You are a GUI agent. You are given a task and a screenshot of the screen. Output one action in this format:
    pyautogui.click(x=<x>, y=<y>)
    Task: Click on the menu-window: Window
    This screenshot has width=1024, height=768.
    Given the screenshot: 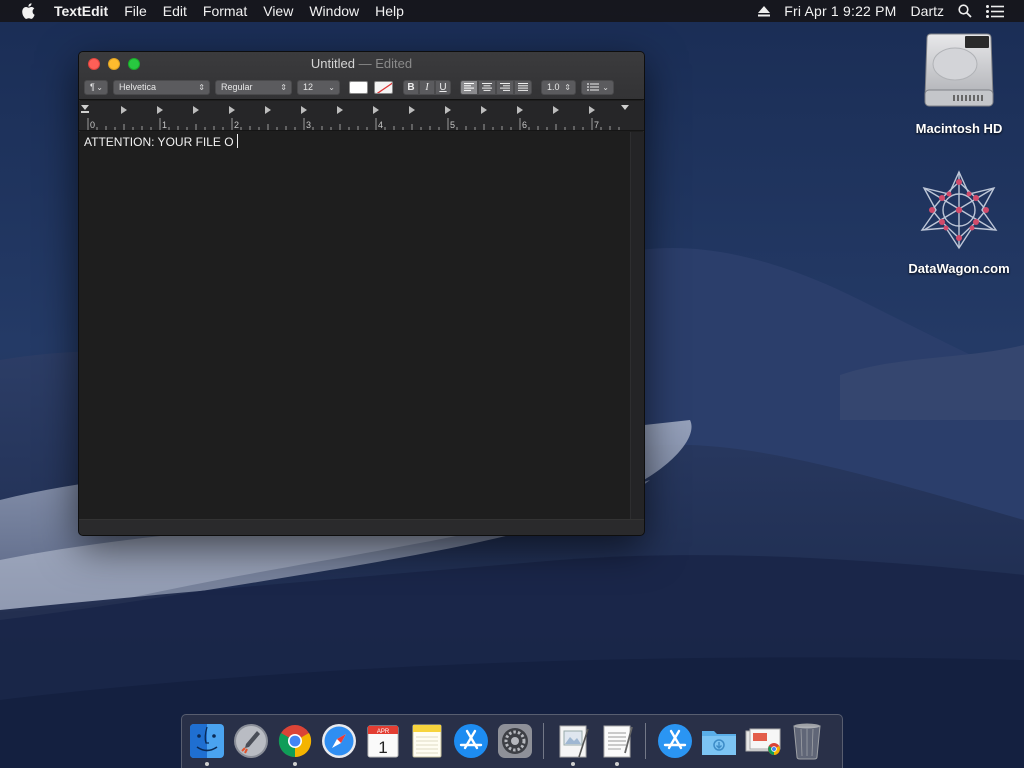 What is the action you would take?
    pyautogui.click(x=334, y=11)
    